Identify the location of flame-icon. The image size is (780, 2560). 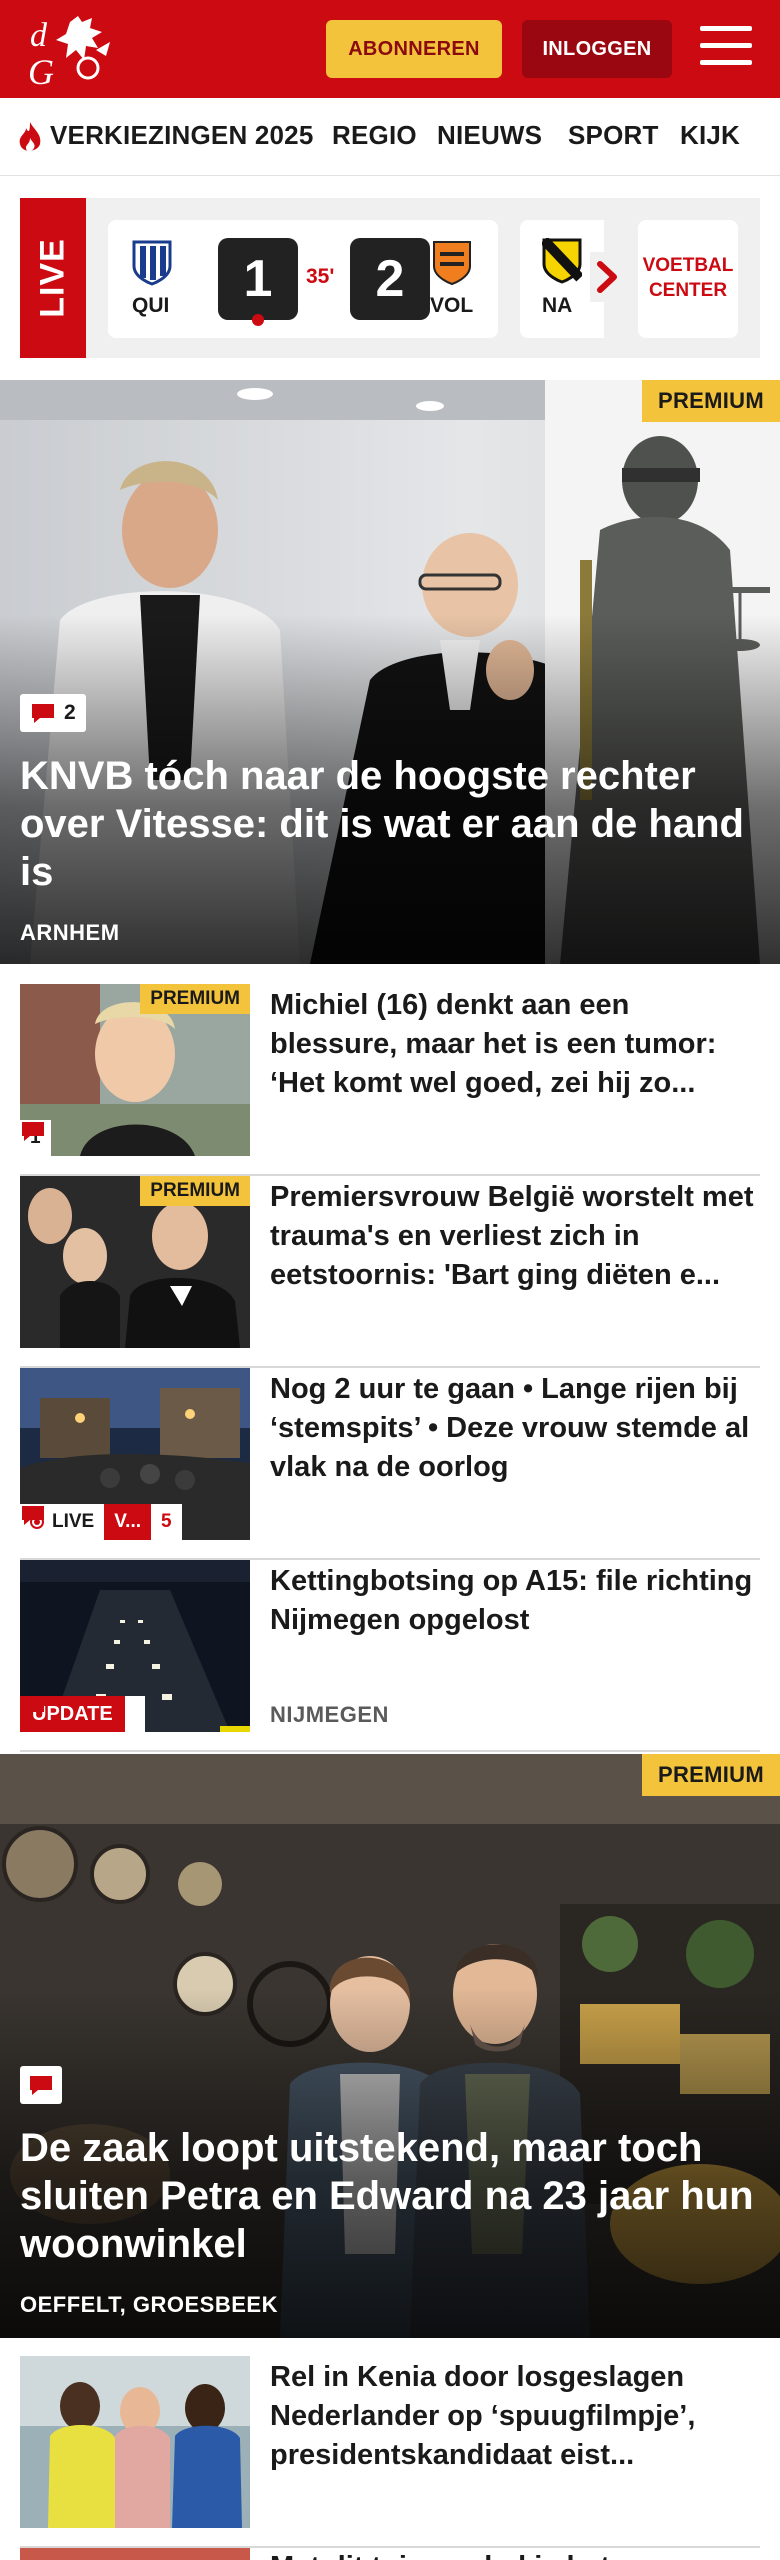
(30, 136).